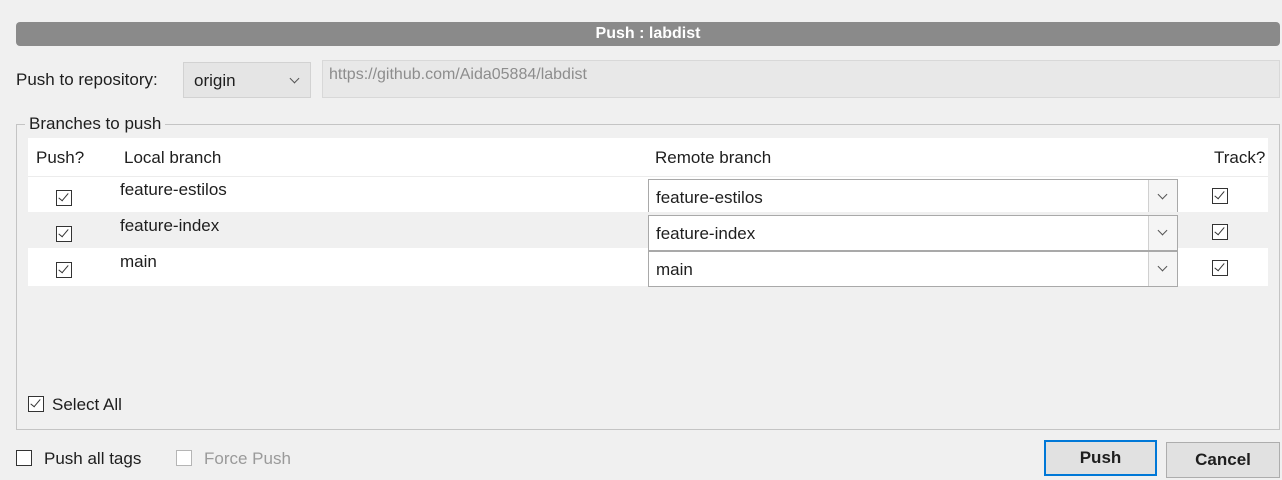 The image size is (1282, 480). What do you see at coordinates (87, 79) in the screenshot?
I see `repository-label: Push to repository:` at bounding box center [87, 79].